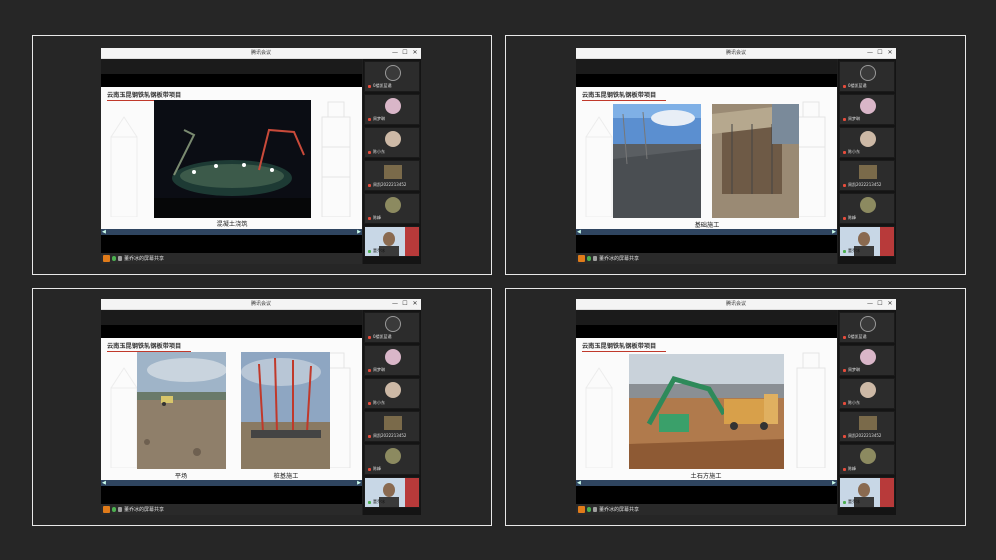 This screenshot has height=560, width=996. Describe the element at coordinates (181, 410) in the screenshot. I see `photo-site-leveling` at that location.